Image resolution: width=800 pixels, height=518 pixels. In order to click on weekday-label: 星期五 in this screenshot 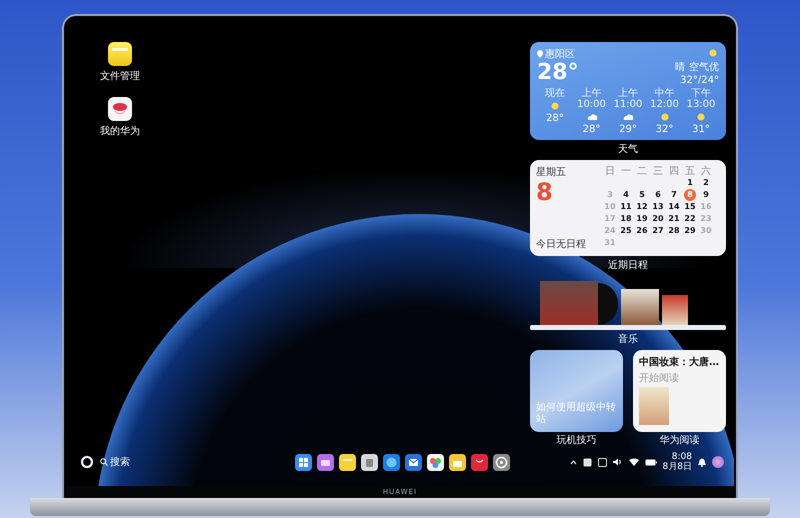, I will do `click(551, 172)`.